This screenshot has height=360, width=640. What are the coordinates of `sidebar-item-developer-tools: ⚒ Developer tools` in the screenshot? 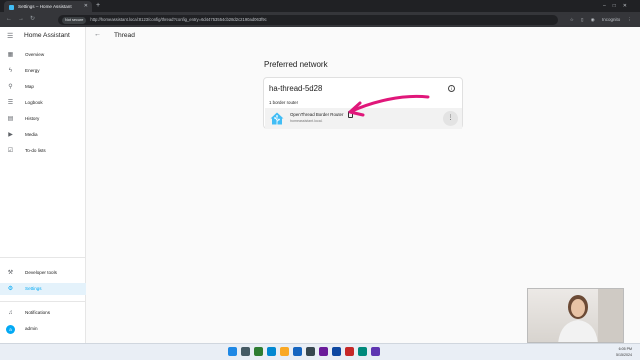 It's located at (43, 273).